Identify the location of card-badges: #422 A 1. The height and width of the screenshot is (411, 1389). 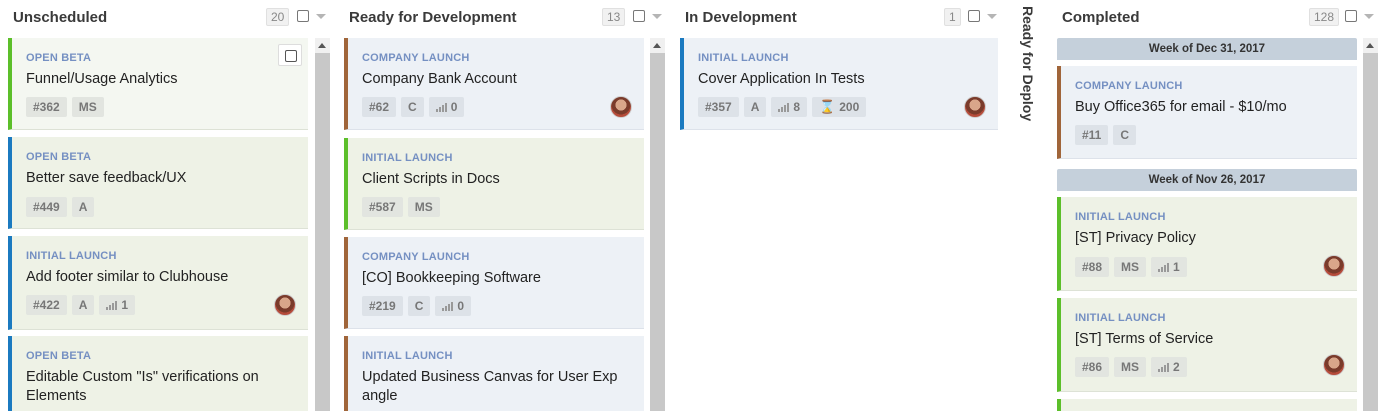
(81, 305).